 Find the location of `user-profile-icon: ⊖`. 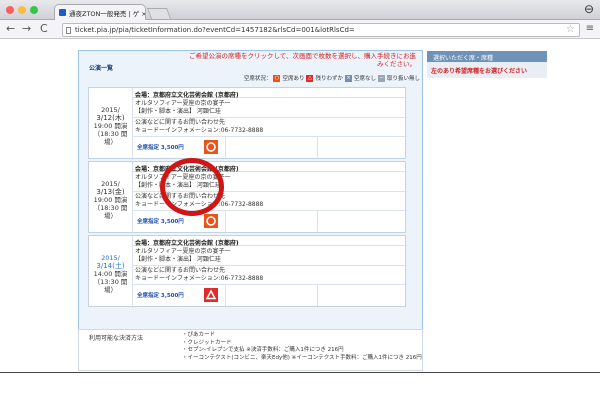

user-profile-icon: ⊖ is located at coordinates (589, 9).